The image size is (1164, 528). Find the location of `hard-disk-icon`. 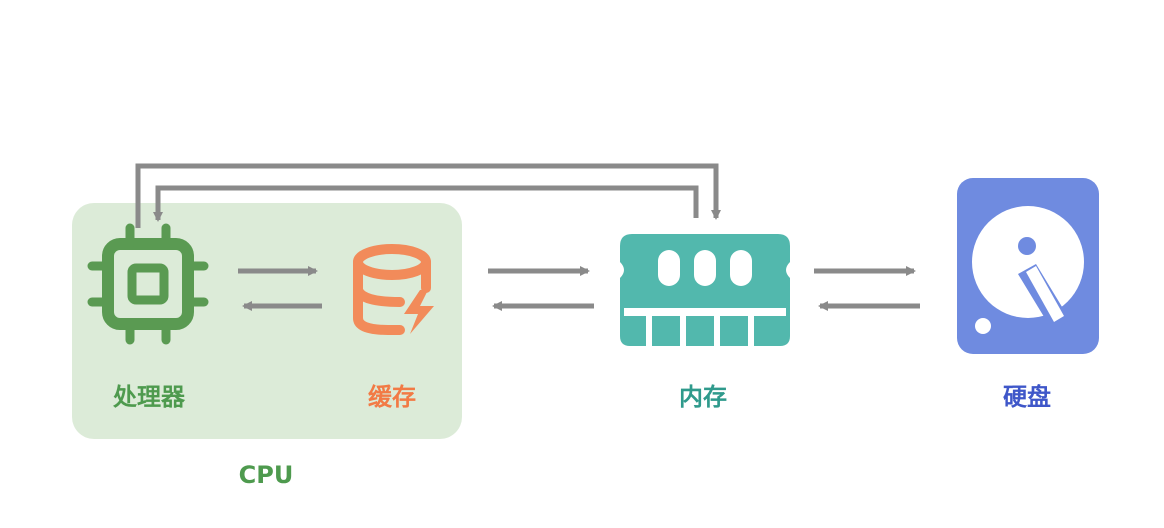

hard-disk-icon is located at coordinates (1028, 266).